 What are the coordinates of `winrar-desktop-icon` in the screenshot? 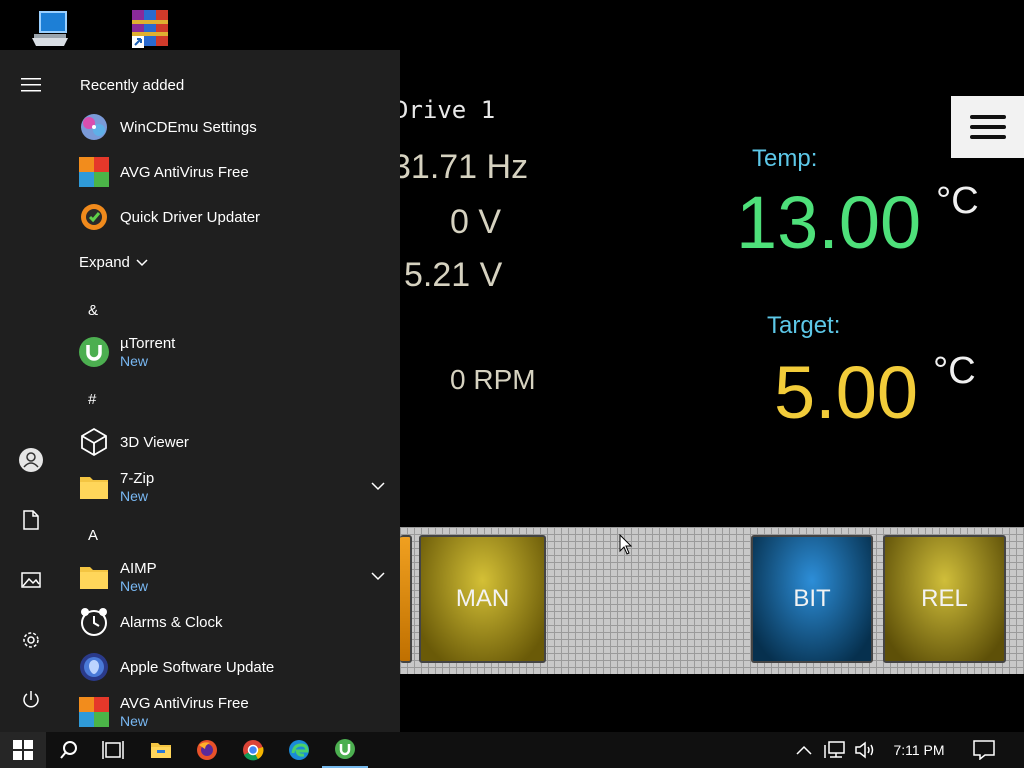 It's located at (150, 28).